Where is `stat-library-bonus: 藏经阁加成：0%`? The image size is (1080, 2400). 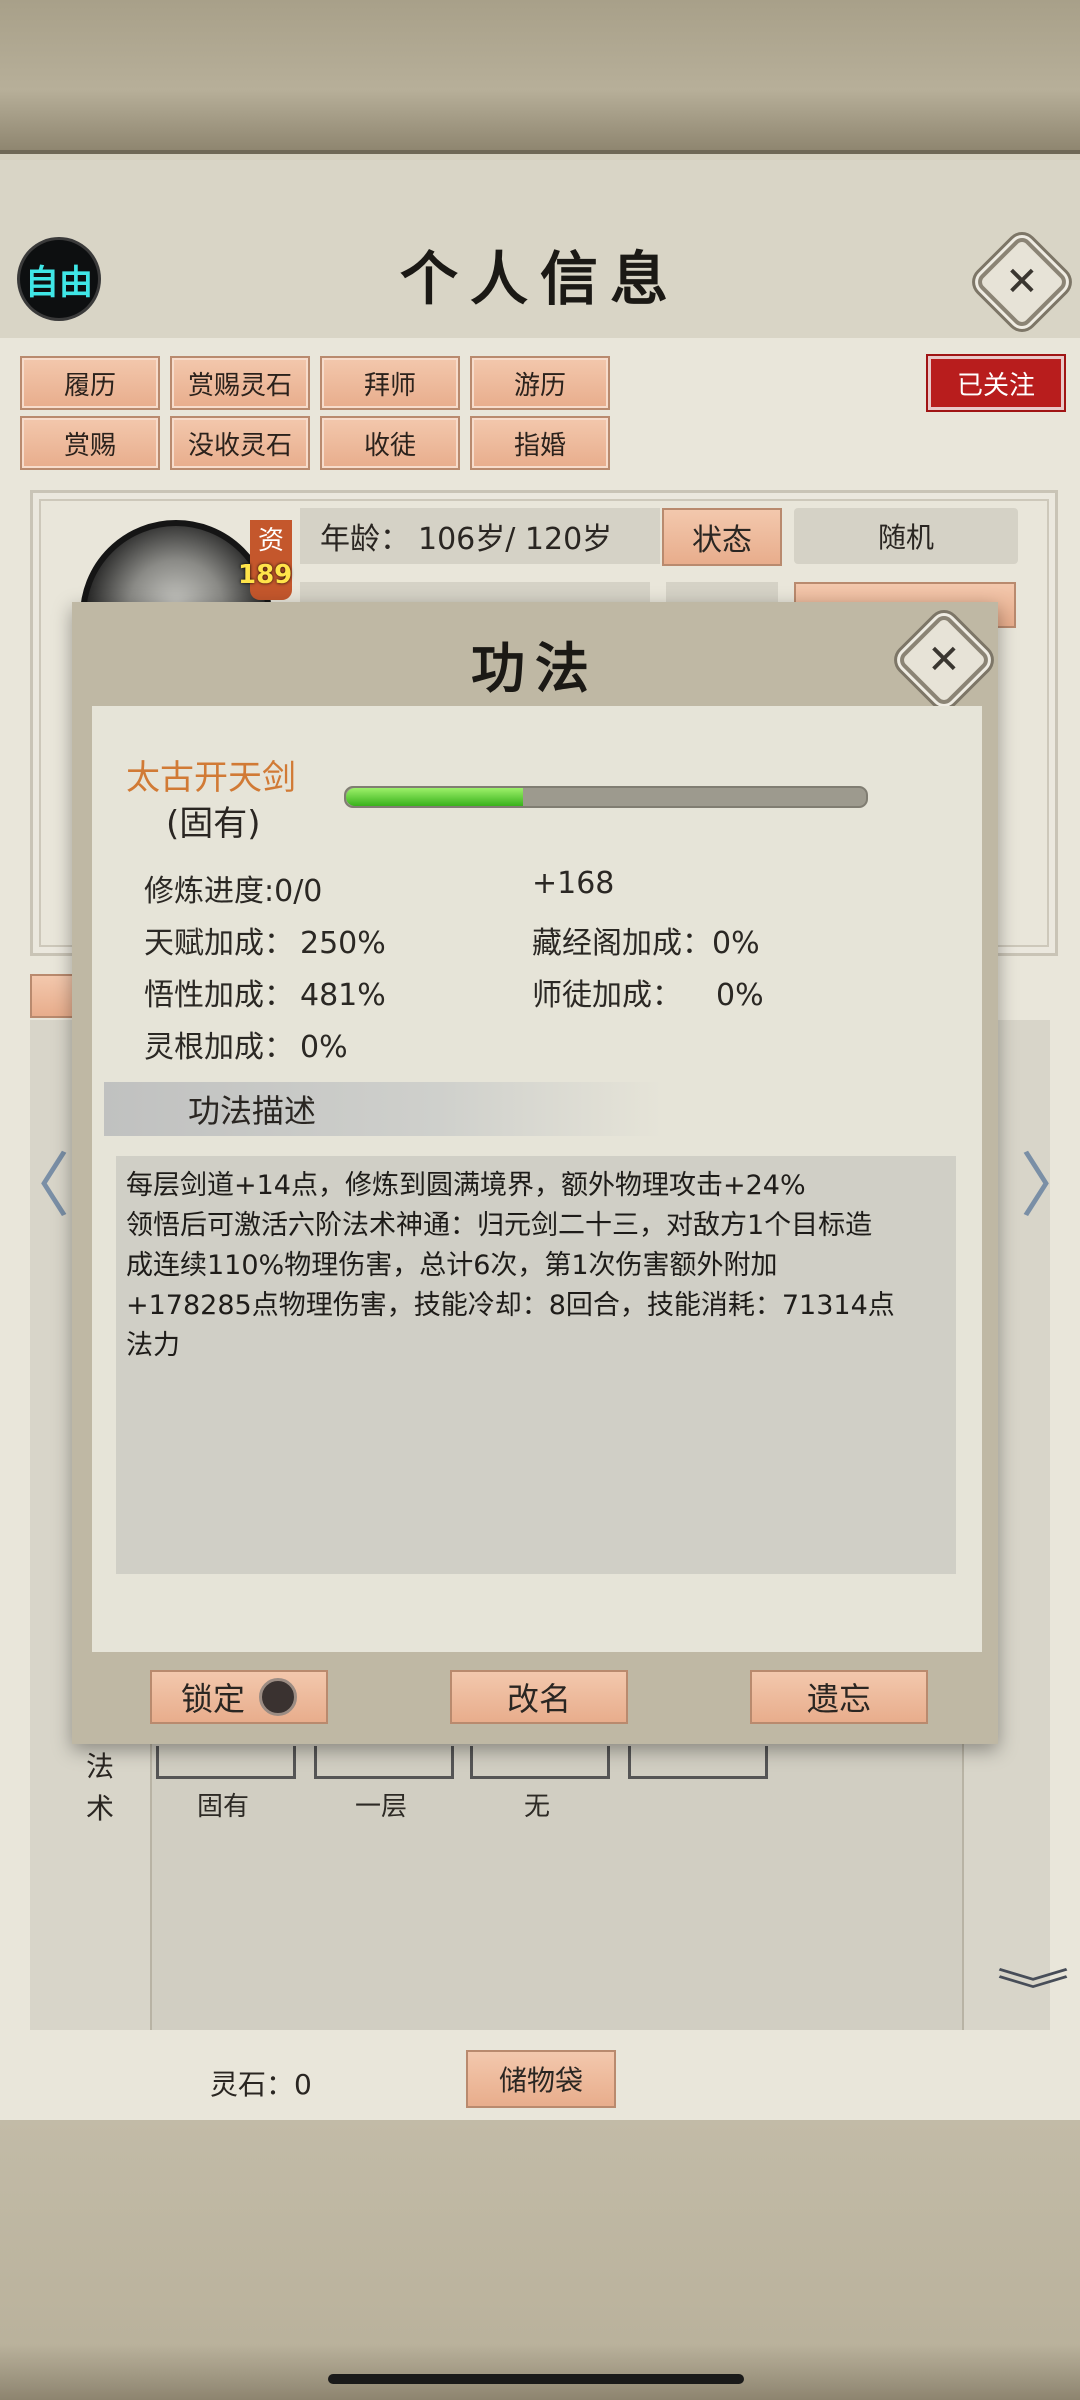 stat-library-bonus: 藏经阁加成：0% is located at coordinates (646, 940).